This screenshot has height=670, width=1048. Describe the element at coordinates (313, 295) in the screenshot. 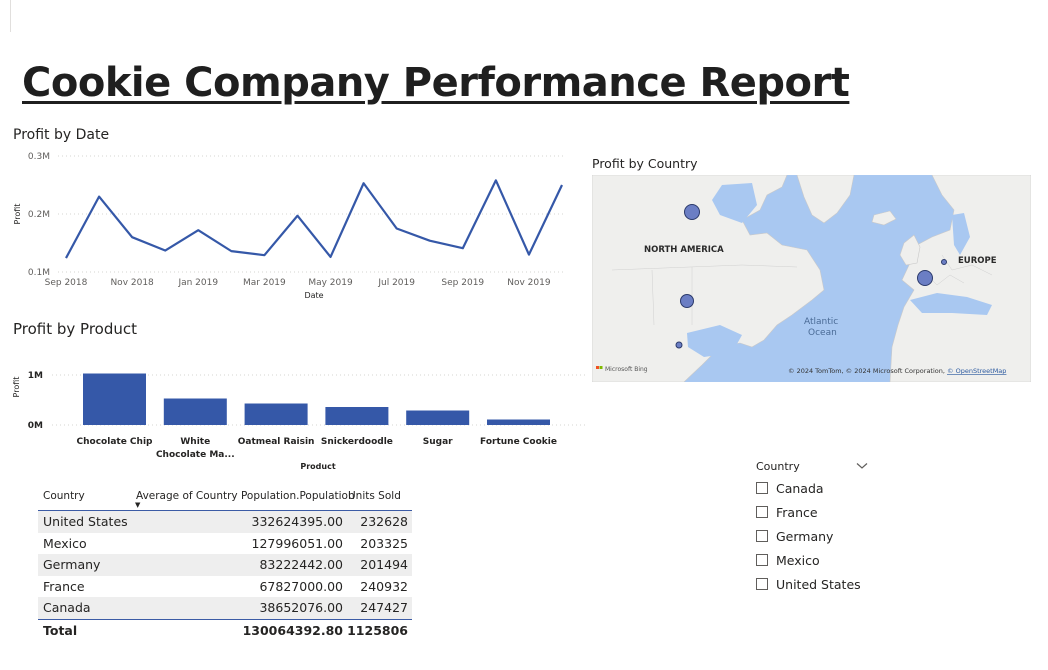

I see `x-axis-label: Date` at that location.